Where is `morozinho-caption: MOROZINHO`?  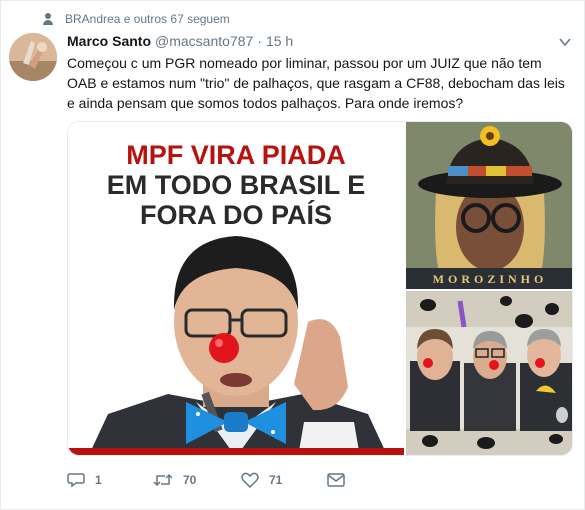
morozinho-caption: MOROZINHO is located at coordinates (490, 279).